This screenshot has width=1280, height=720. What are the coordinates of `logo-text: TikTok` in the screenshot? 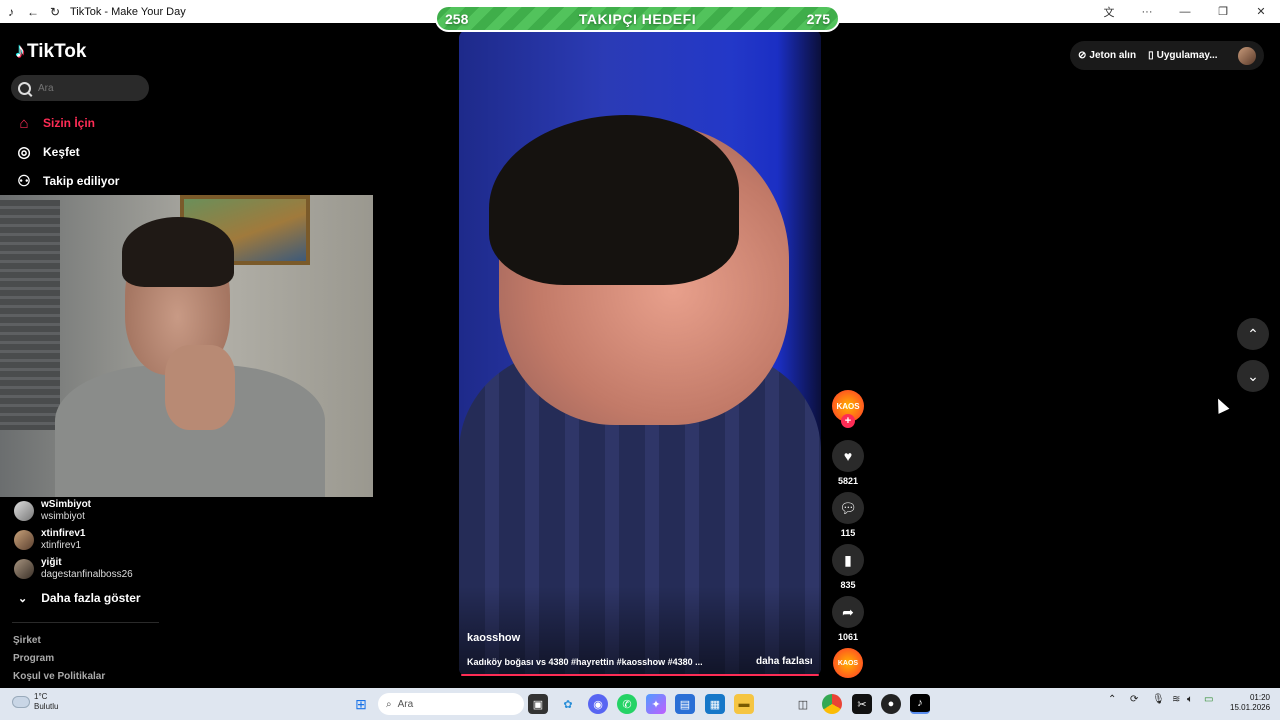 It's located at (57, 51).